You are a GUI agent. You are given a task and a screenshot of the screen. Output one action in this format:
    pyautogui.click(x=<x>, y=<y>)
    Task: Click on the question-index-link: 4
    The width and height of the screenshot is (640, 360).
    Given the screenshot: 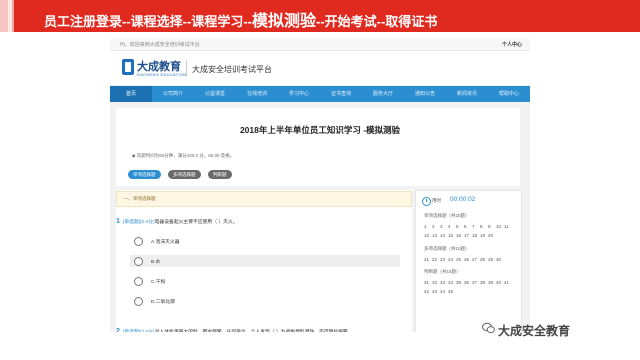 What is the action you would take?
    pyautogui.click(x=452, y=226)
    